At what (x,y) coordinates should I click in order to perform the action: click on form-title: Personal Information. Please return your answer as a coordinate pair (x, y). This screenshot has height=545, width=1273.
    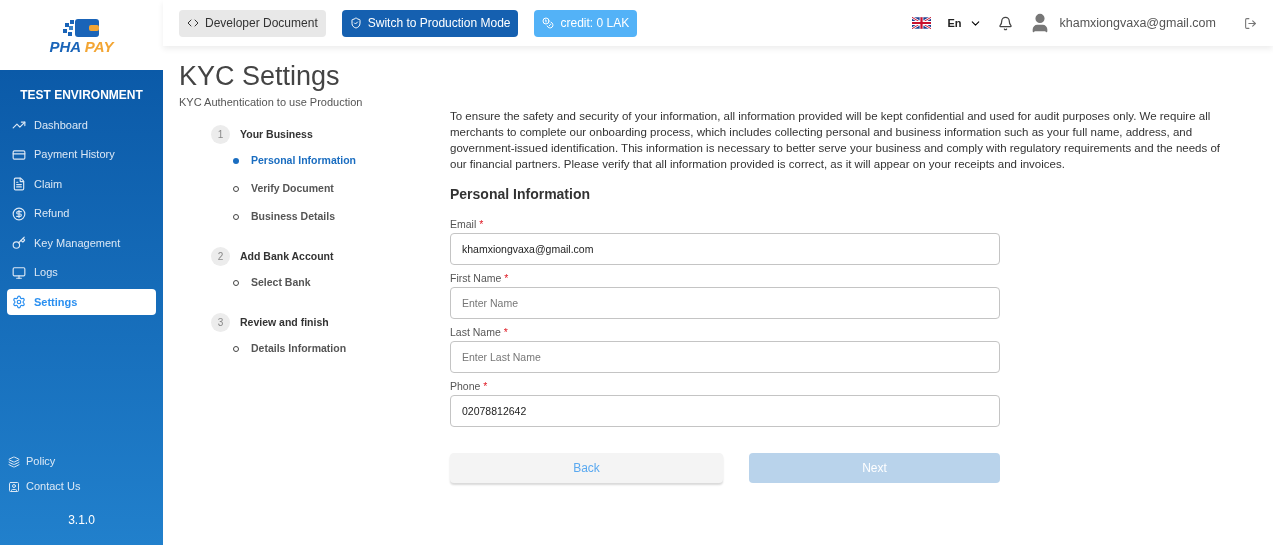
    Looking at the image, I should click on (521, 194).